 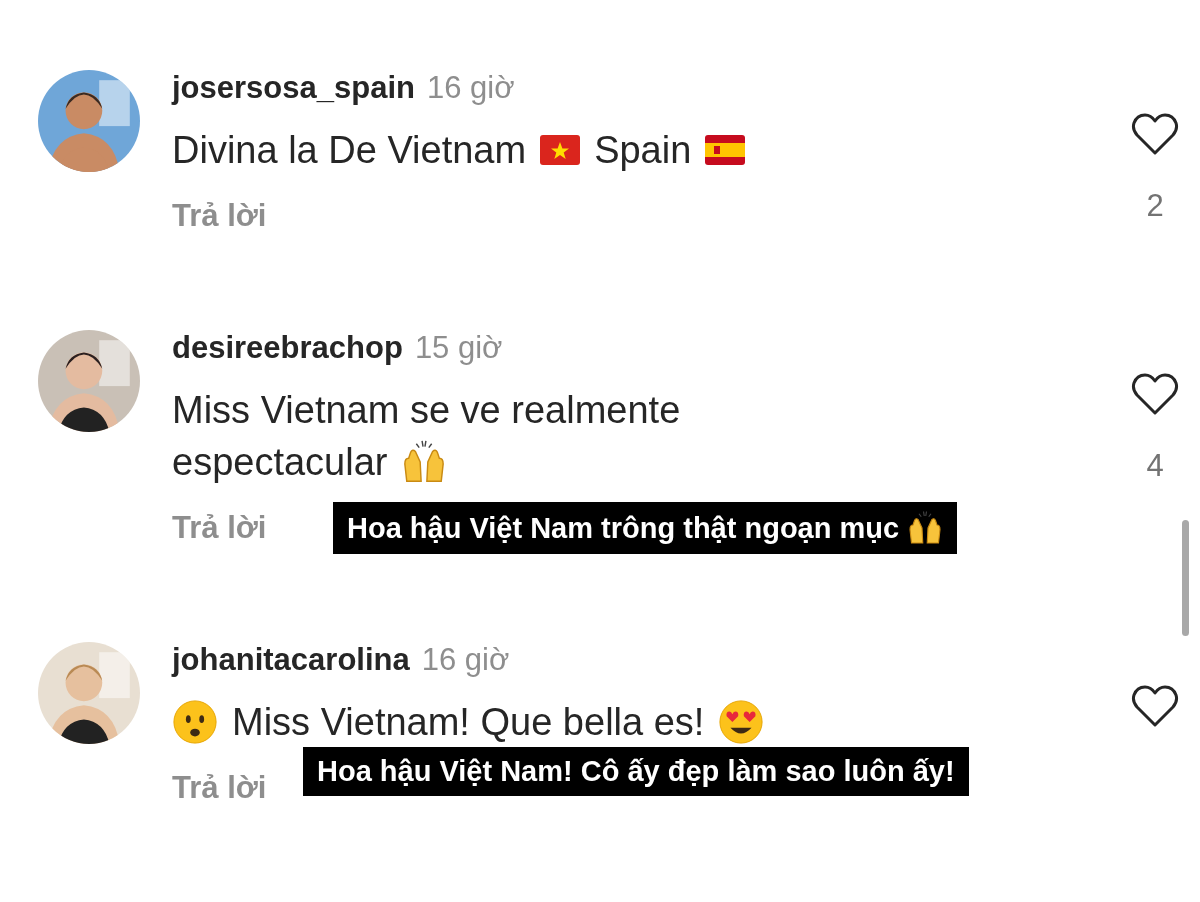 What do you see at coordinates (458, 348) in the screenshot?
I see `comment-time: 15 giờ` at bounding box center [458, 348].